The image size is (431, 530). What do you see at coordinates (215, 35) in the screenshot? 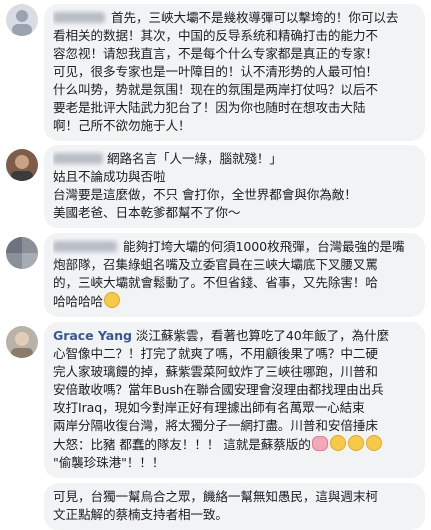
I see `comment-text-line: 看相关的数据！其次，中国的反导系统和精确打击的能力不` at bounding box center [215, 35].